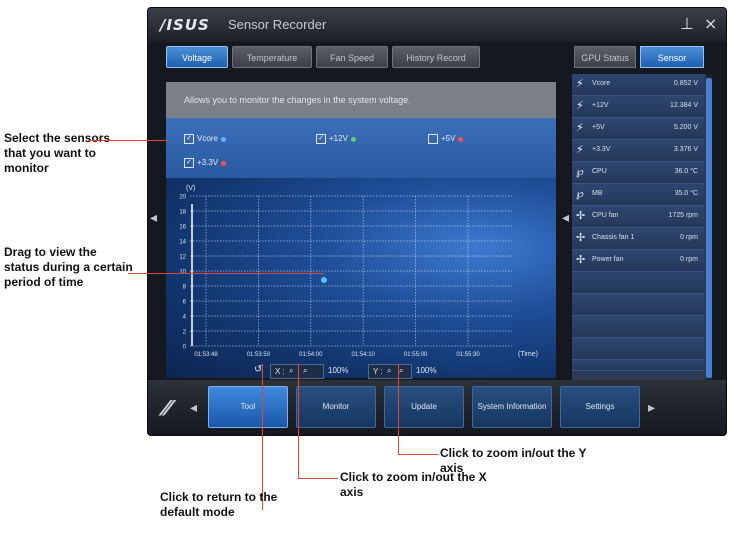 Image resolution: width=731 pixels, height=534 pixels. Describe the element at coordinates (436, 57) in the screenshot. I see `tab-history-record: History Record` at that location.